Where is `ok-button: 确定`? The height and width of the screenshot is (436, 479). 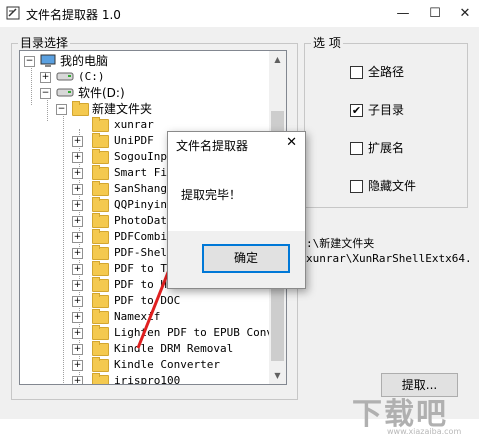
ok-button: 确定 is located at coordinates (246, 258).